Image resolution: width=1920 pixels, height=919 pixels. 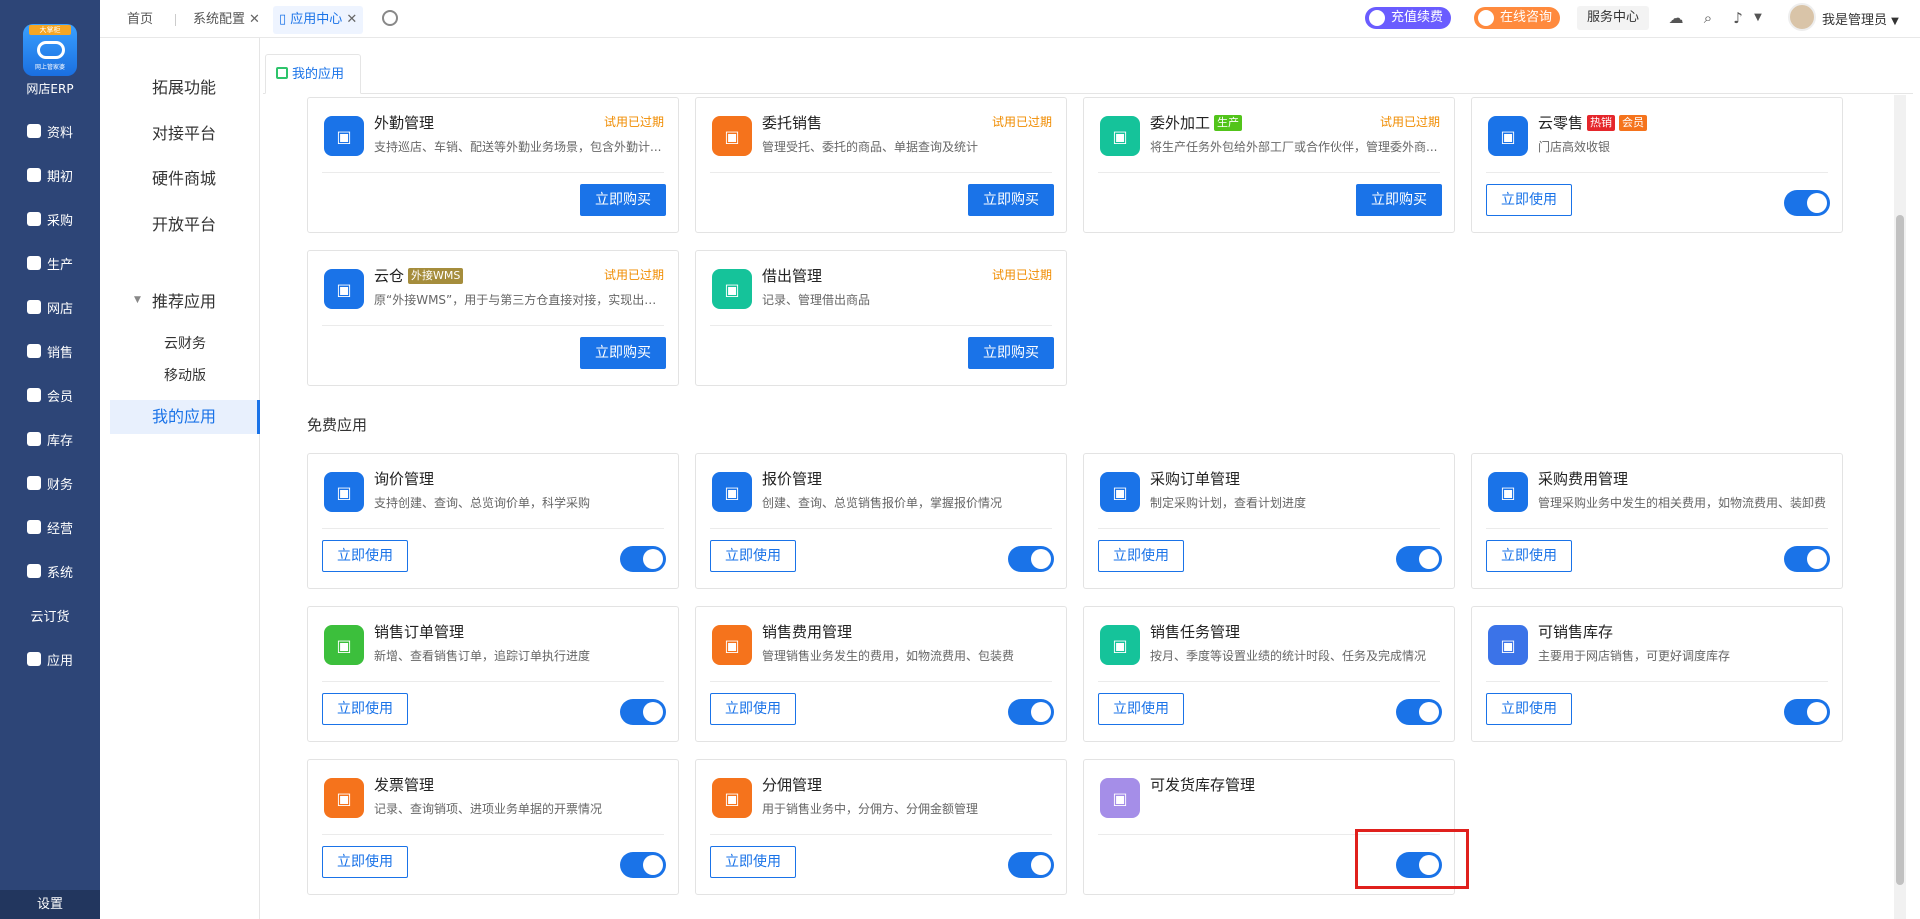 I want to click on avatar, so click(x=1802, y=17).